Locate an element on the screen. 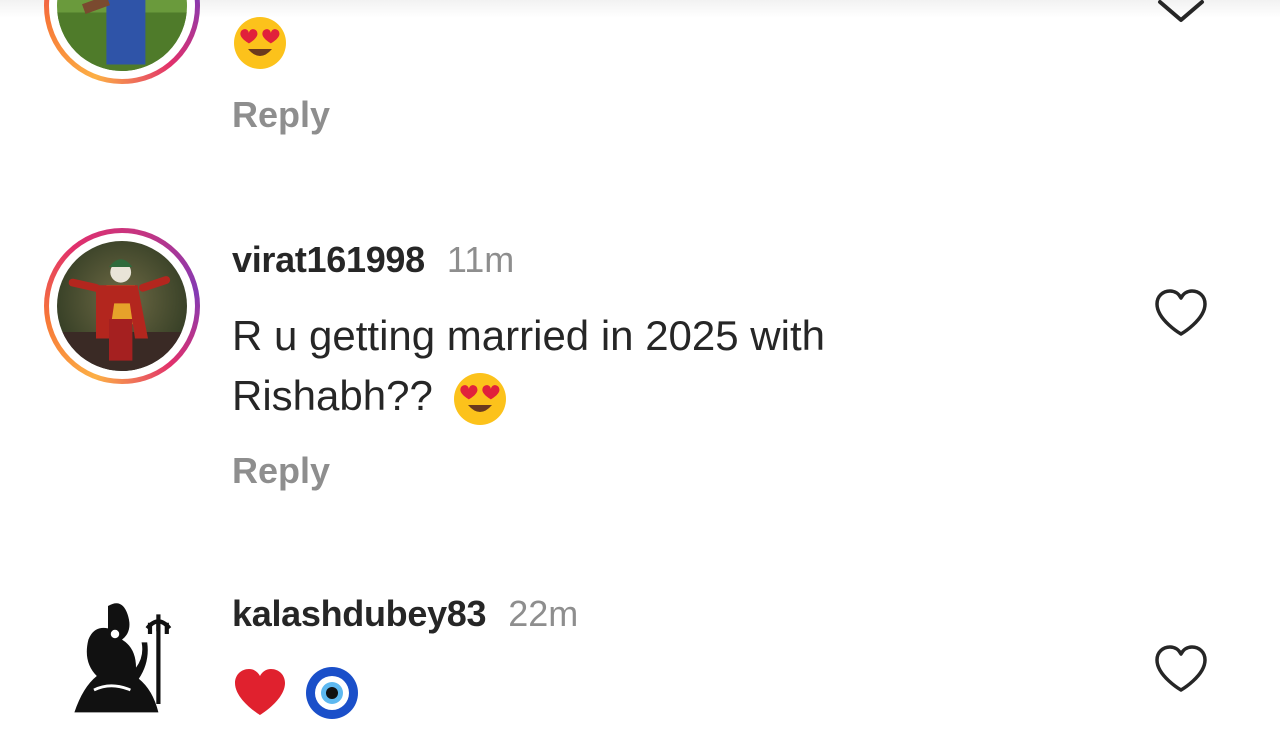 This screenshot has width=1280, height=732. timestamp: 11m is located at coordinates (480, 259).